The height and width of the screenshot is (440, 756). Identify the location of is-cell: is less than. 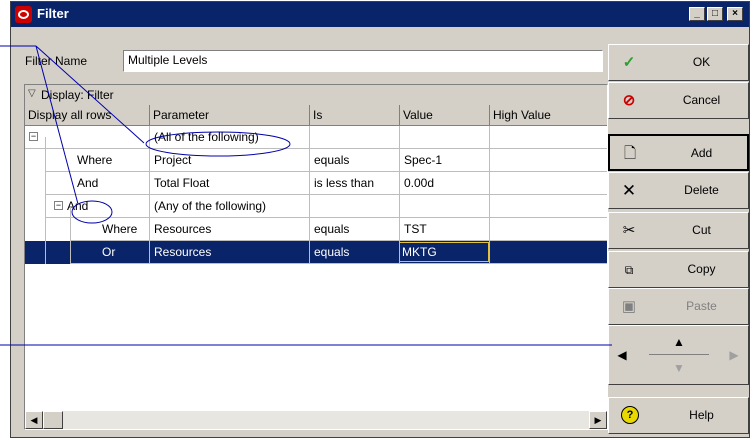
(344, 183).